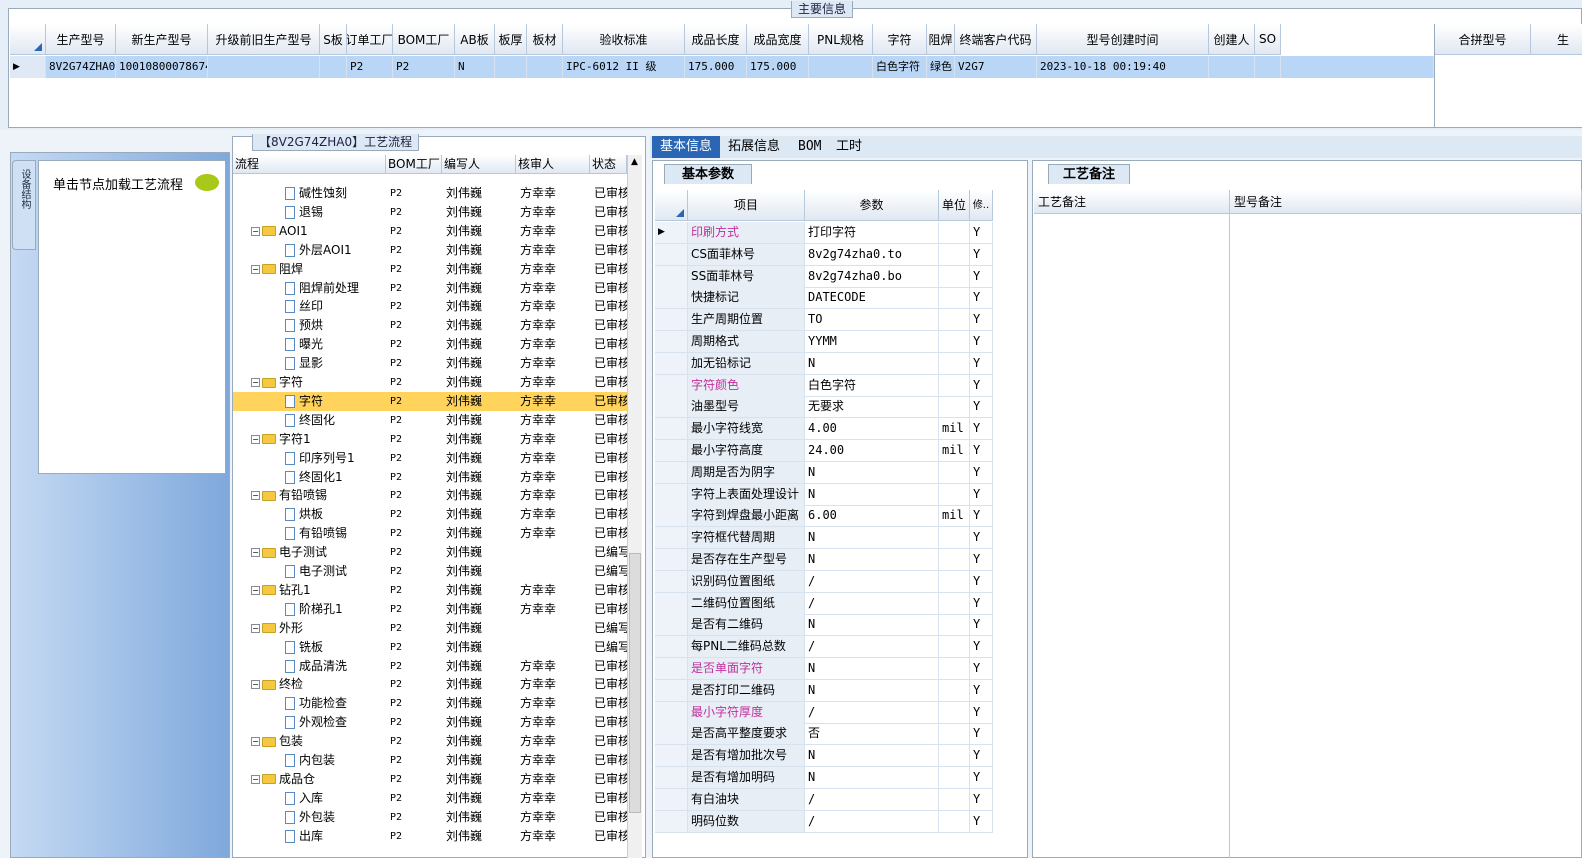 The width and height of the screenshot is (1582, 858). I want to click on param-row: 生产周期位置 TO Y, so click(839, 320).